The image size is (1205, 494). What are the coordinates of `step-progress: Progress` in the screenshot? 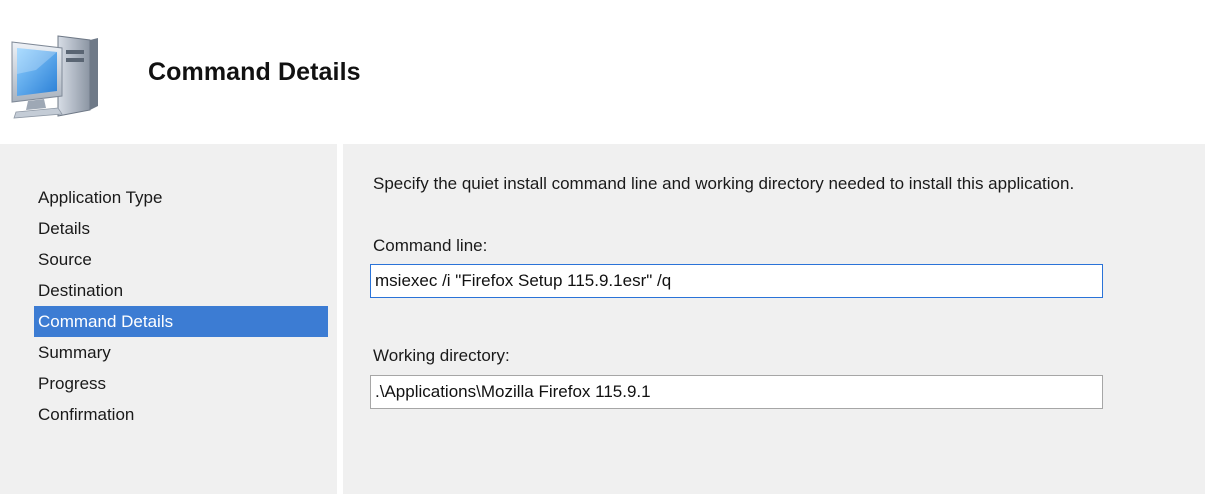 It's located at (181, 383).